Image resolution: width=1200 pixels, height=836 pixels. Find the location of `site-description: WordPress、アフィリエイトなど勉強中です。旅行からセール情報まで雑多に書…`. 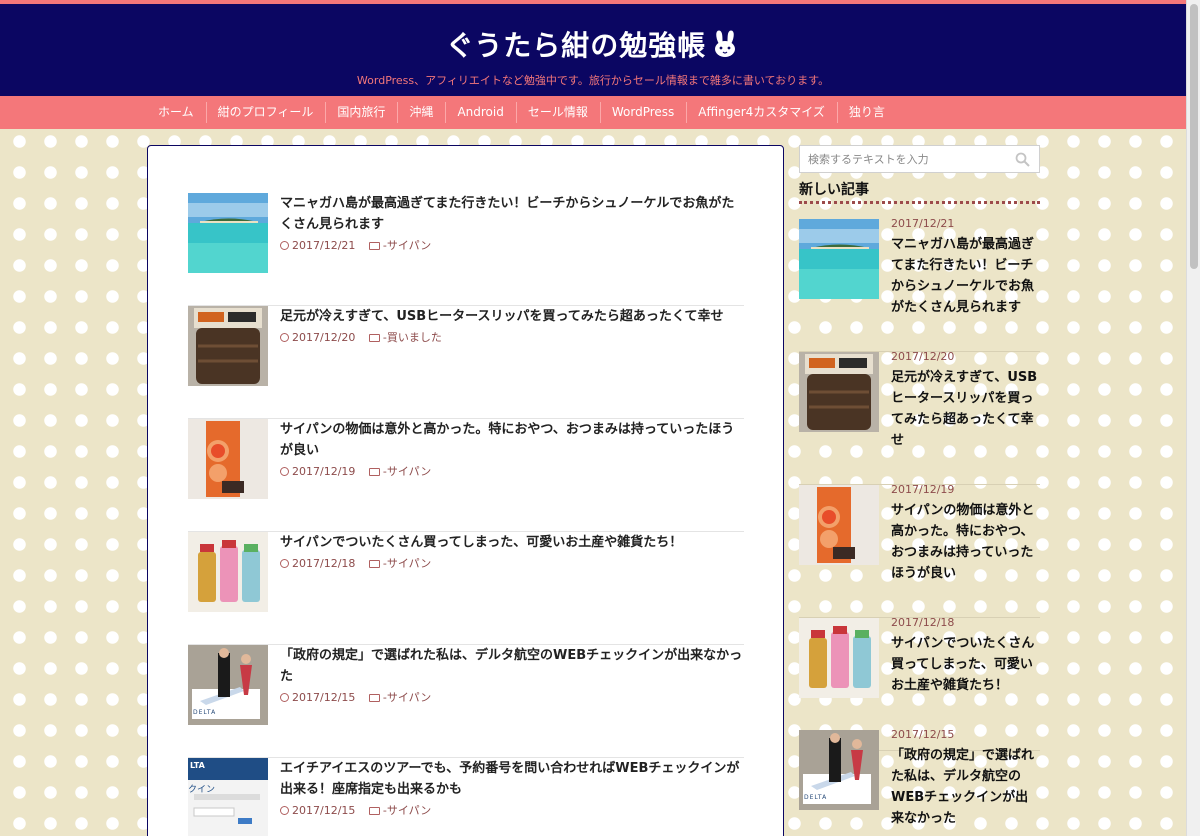

site-description: WordPress、アフィリエイトなど勉強中です。旅行からセール情報まで雑多に書… is located at coordinates (593, 80).